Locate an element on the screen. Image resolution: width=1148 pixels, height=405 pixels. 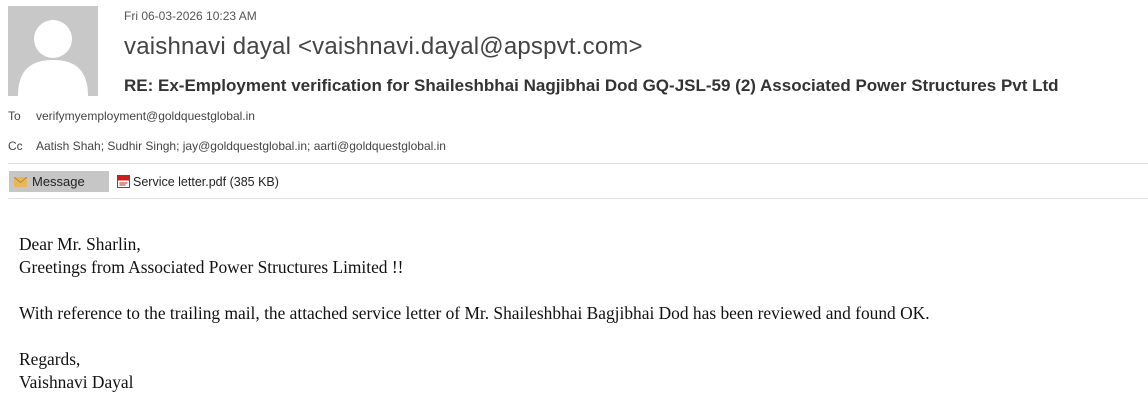
sent-date: Fri 06-03-2026 10:23 AM is located at coordinates (190, 16).